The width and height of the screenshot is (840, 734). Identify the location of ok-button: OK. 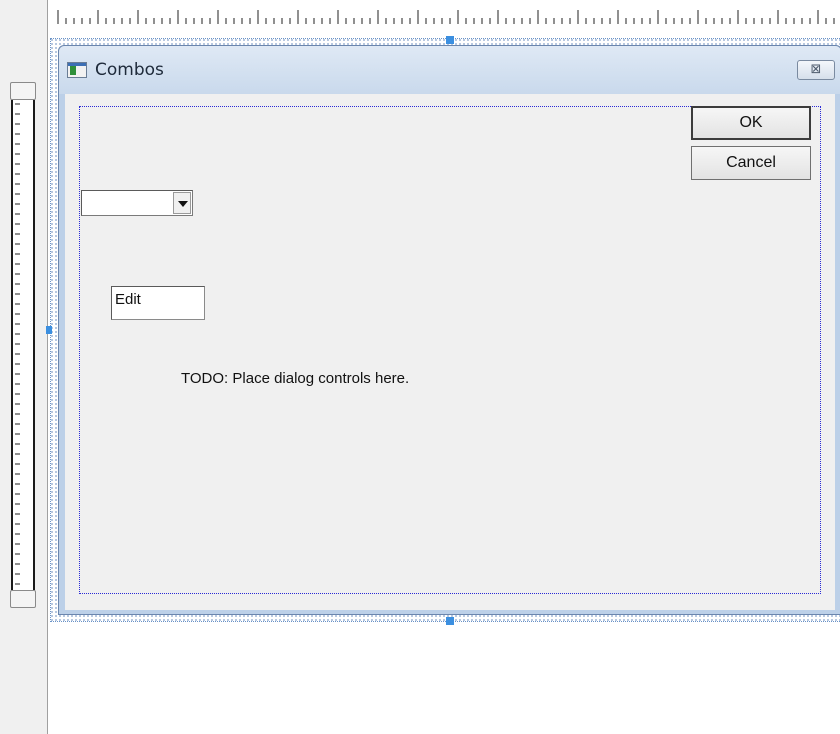
(751, 123).